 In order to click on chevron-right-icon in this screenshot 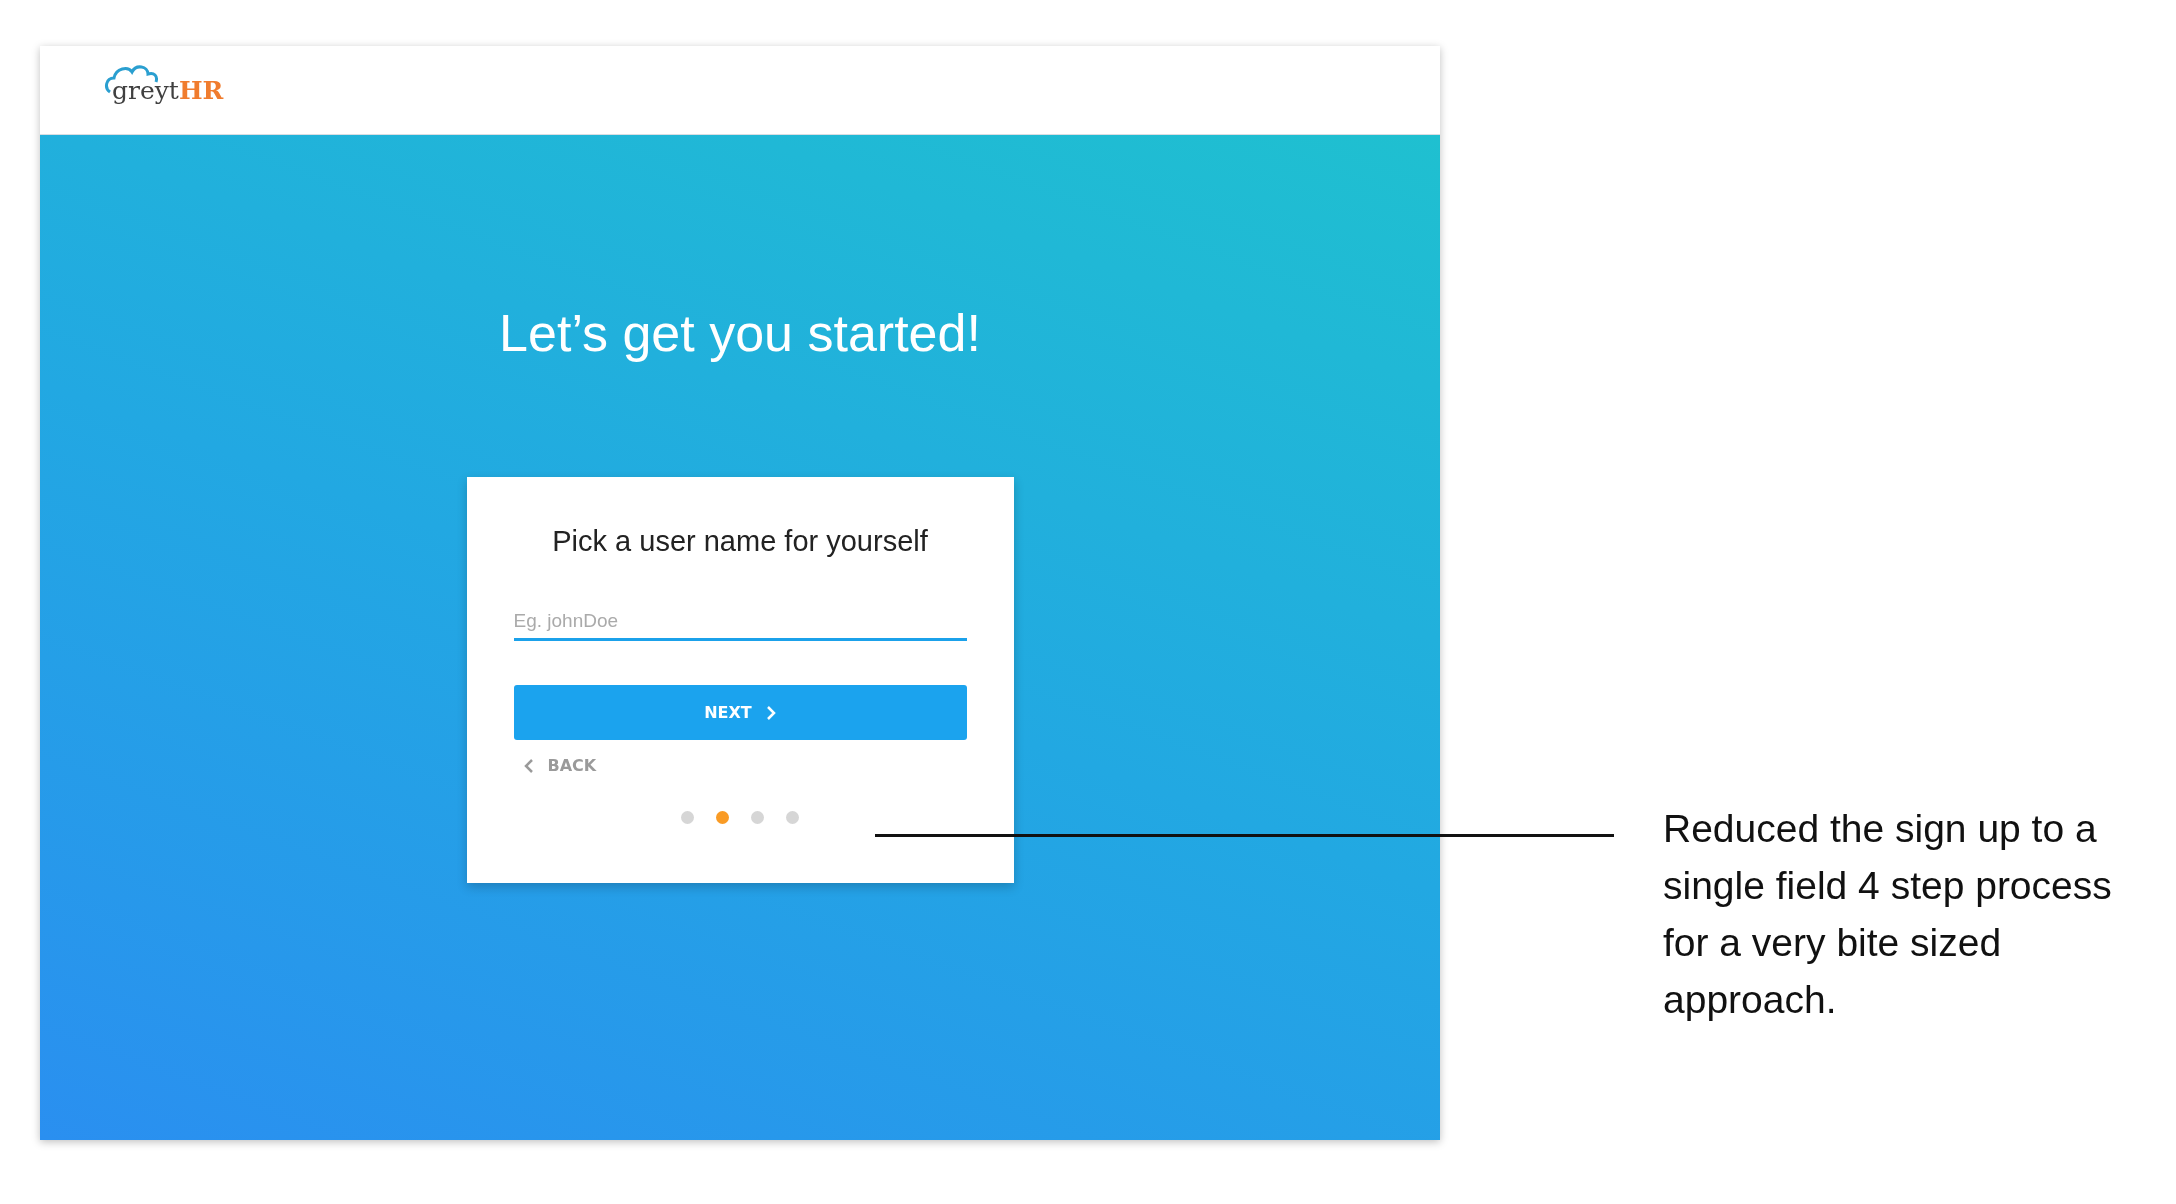, I will do `click(770, 712)`.